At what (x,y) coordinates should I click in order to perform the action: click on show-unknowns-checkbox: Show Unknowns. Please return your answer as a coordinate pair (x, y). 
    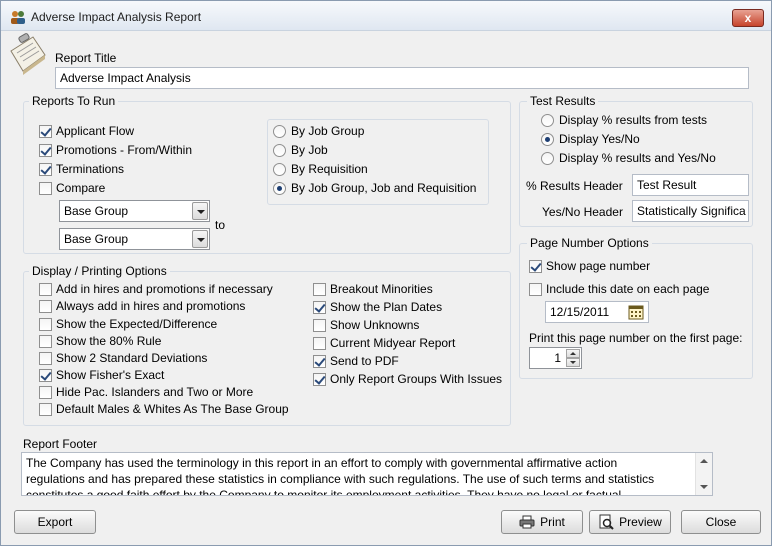
    Looking at the image, I should click on (366, 325).